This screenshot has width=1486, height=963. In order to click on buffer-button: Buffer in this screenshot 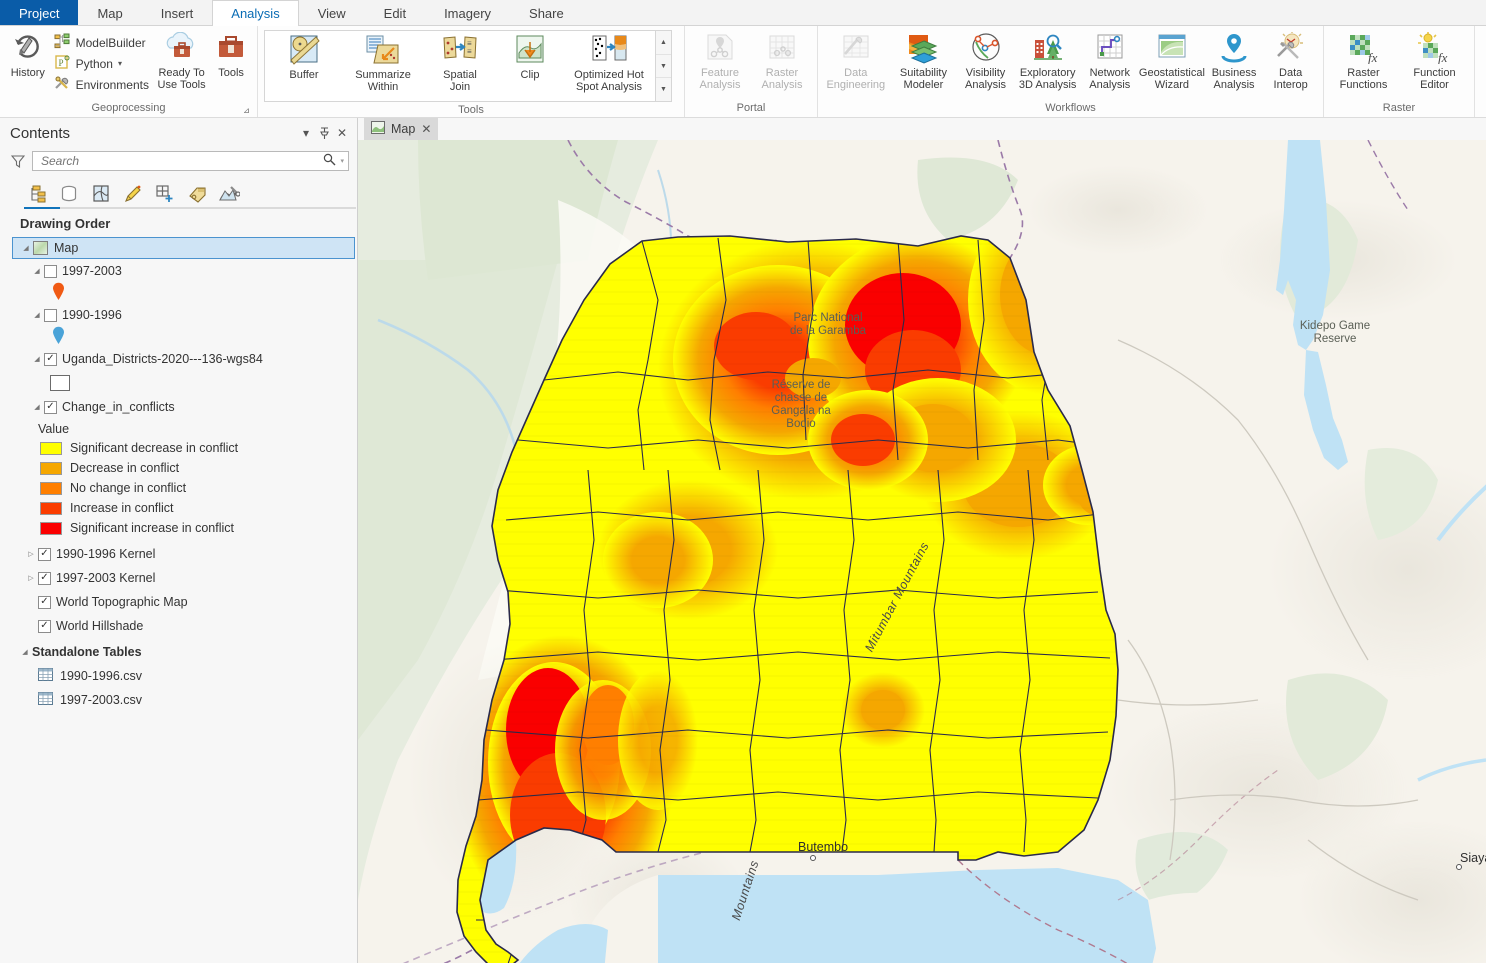, I will do `click(304, 66)`.